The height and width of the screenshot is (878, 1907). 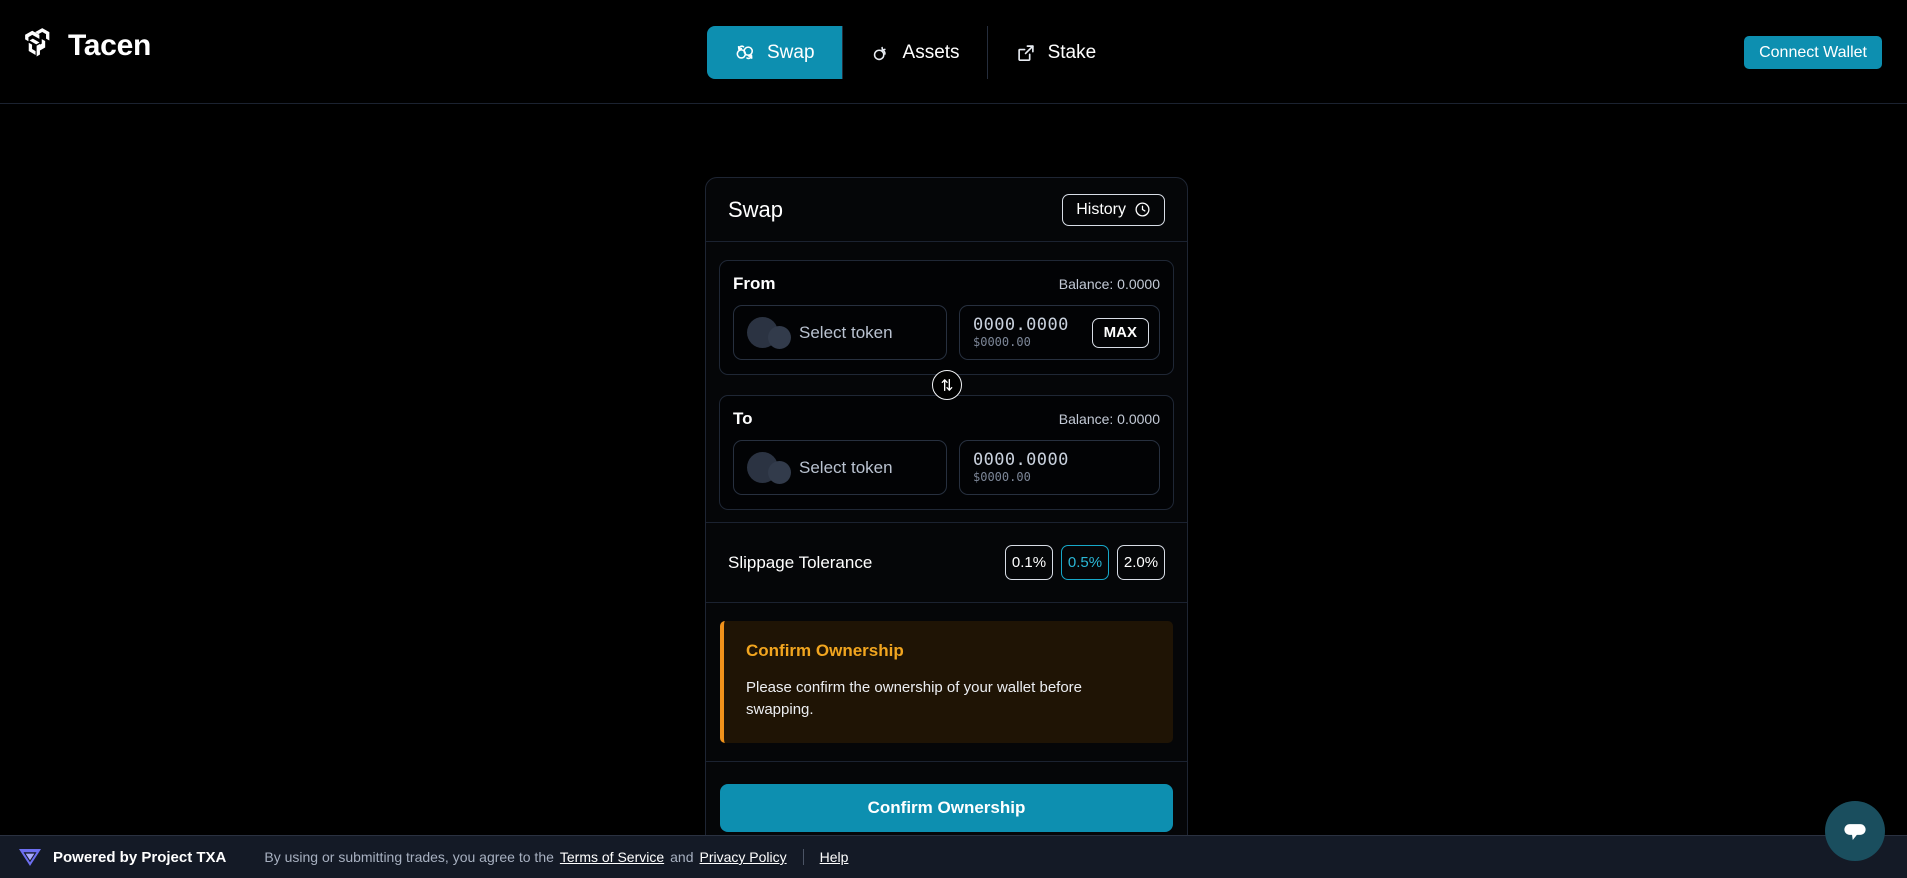 I want to click on to-amount-usd: $0000.00, so click(x=1002, y=476).